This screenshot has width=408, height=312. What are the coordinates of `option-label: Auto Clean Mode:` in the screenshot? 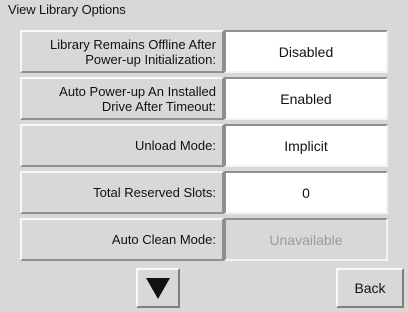 It's located at (122, 239).